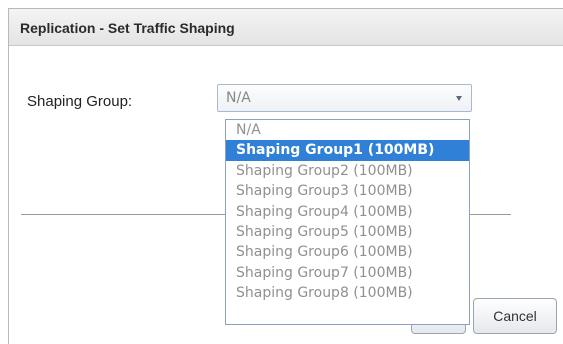 The image size is (563, 344). What do you see at coordinates (347, 191) in the screenshot?
I see `dropdown-option-group3: Shaping Group3 (100MB)` at bounding box center [347, 191].